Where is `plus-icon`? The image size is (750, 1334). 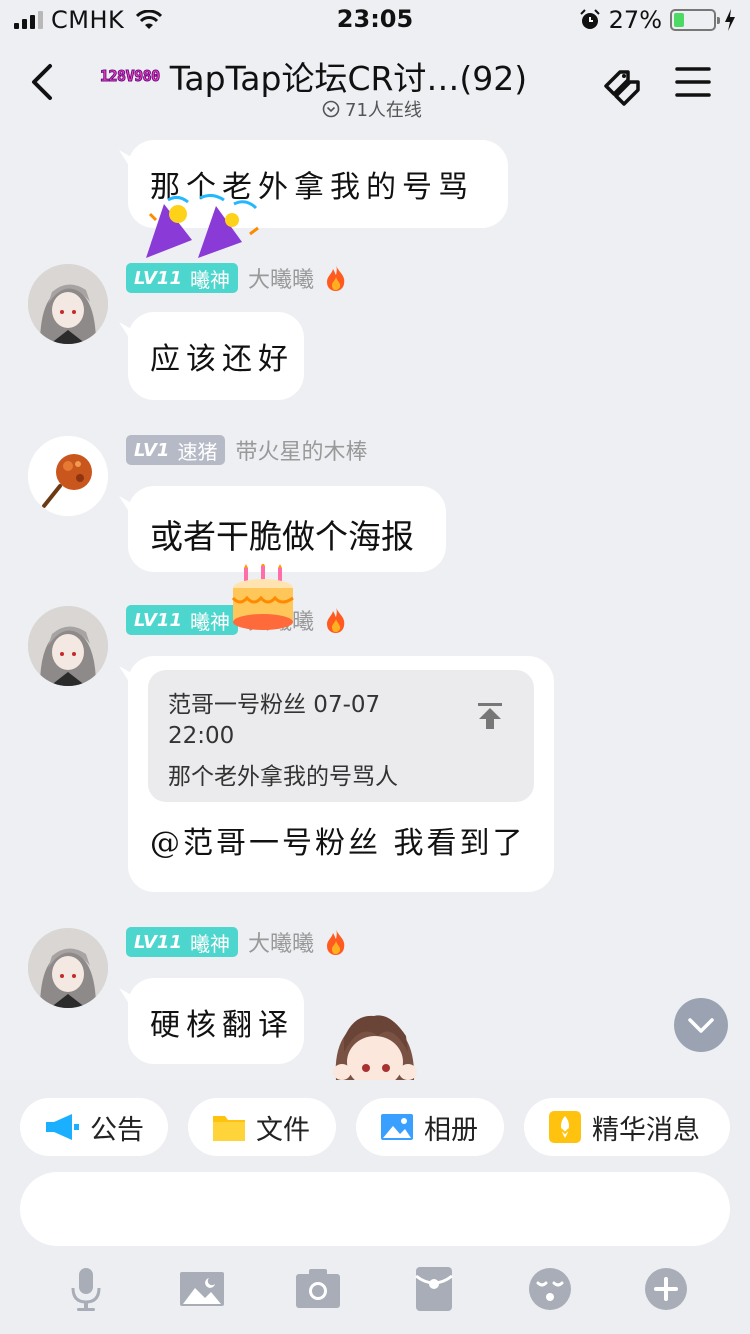
plus-icon is located at coordinates (666, 1289).